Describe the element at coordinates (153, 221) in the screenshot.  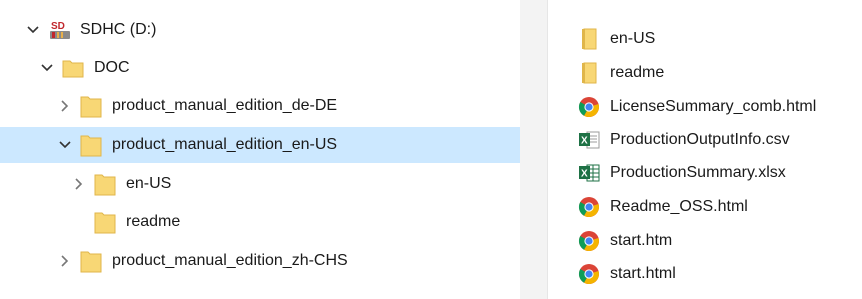
I see `tree-item-label: readme` at that location.